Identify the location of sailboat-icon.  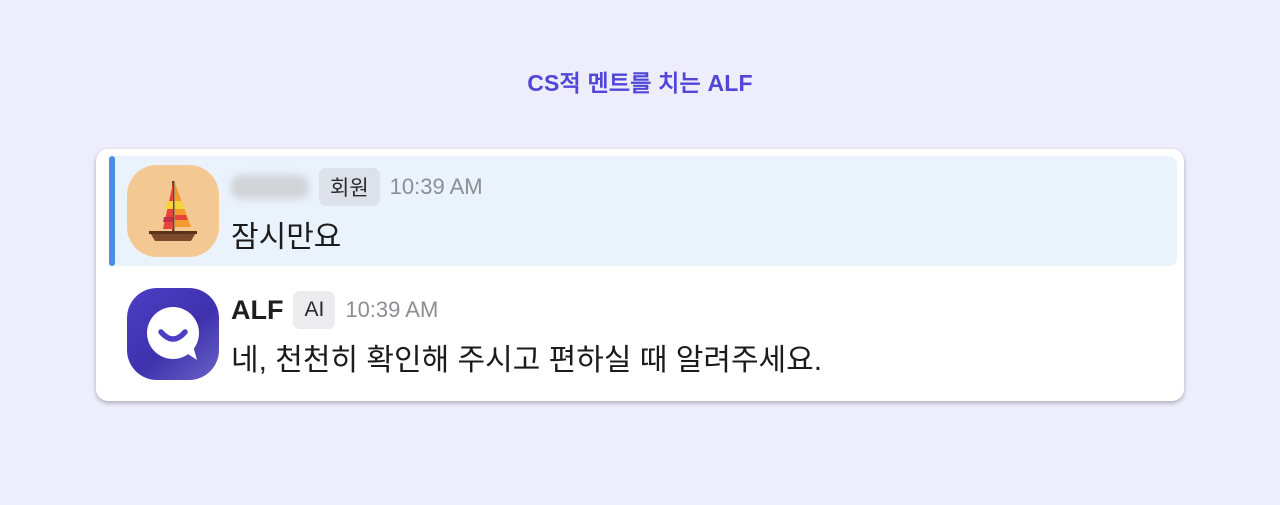
(173, 211).